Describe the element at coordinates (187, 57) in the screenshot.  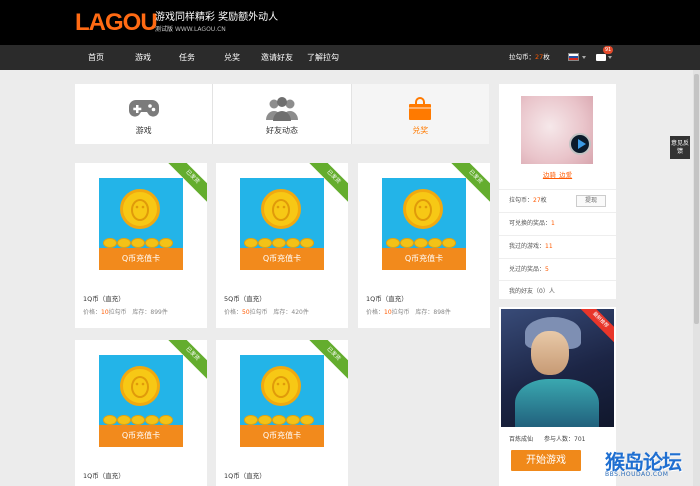
I see `nav-item-tasks: 任务` at that location.